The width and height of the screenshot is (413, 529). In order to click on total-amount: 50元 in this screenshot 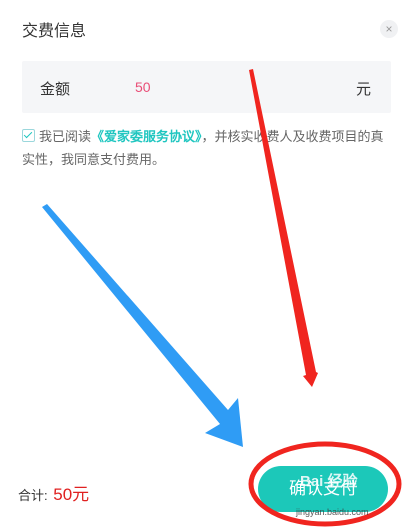, I will do `click(71, 494)`.